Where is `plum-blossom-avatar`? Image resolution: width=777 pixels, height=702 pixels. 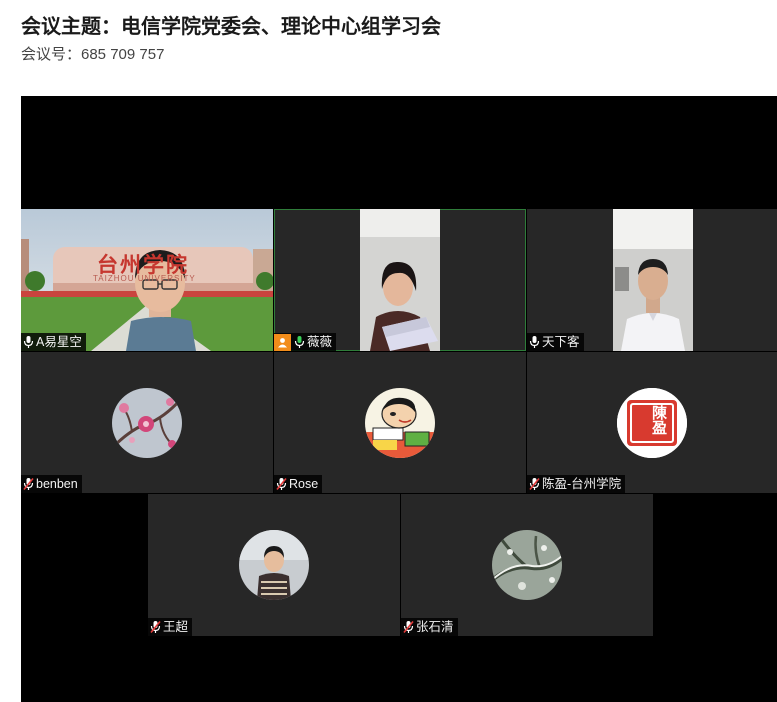 plum-blossom-avatar is located at coordinates (147, 422).